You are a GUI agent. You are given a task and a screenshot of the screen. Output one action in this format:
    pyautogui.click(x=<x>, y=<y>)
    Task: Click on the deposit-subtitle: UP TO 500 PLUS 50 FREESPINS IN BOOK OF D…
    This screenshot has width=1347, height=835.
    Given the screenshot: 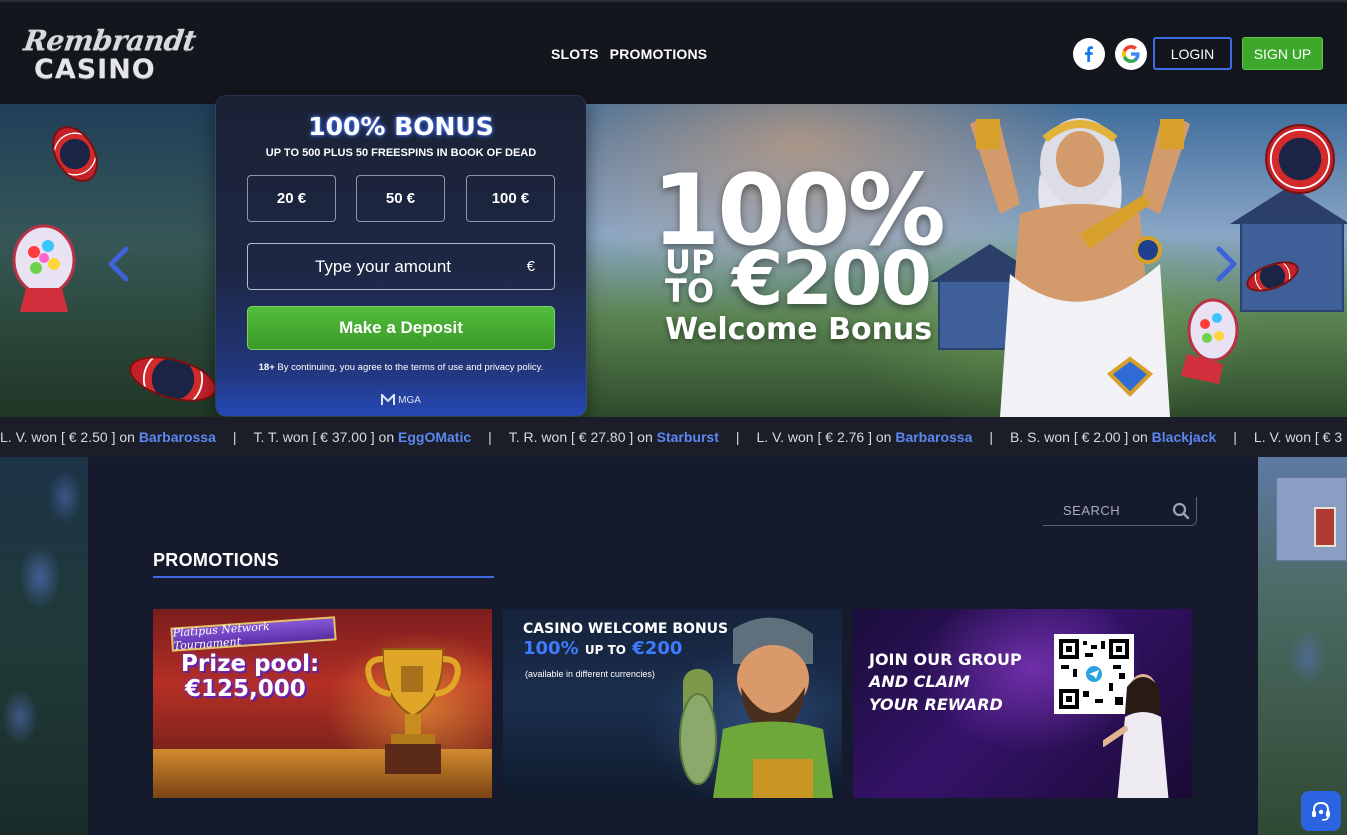 What is the action you would take?
    pyautogui.click(x=401, y=153)
    